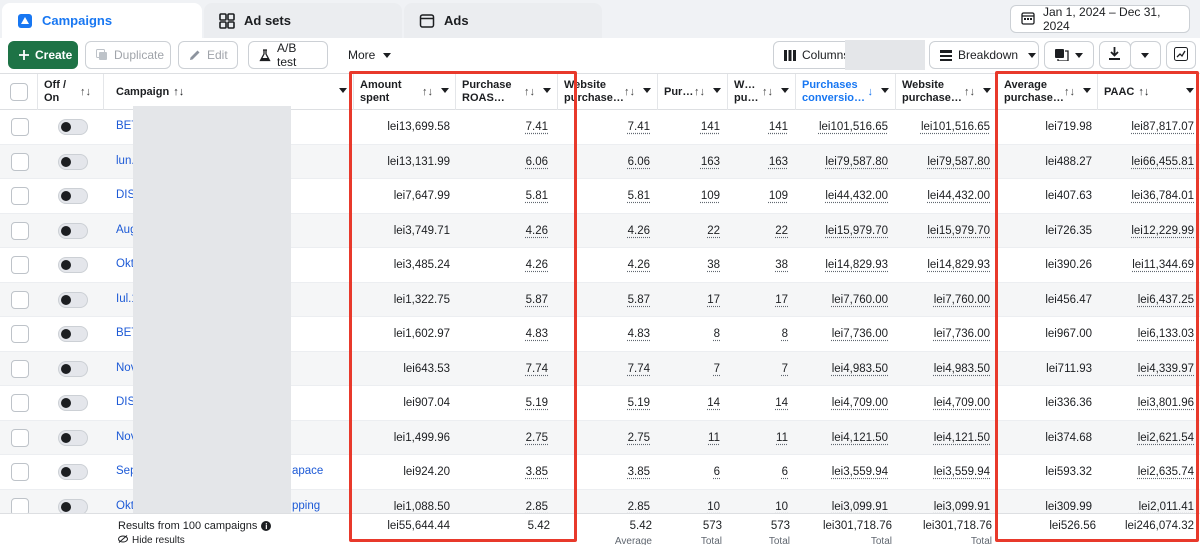  I want to click on tab-ad-sets: Ad sets, so click(303, 20).